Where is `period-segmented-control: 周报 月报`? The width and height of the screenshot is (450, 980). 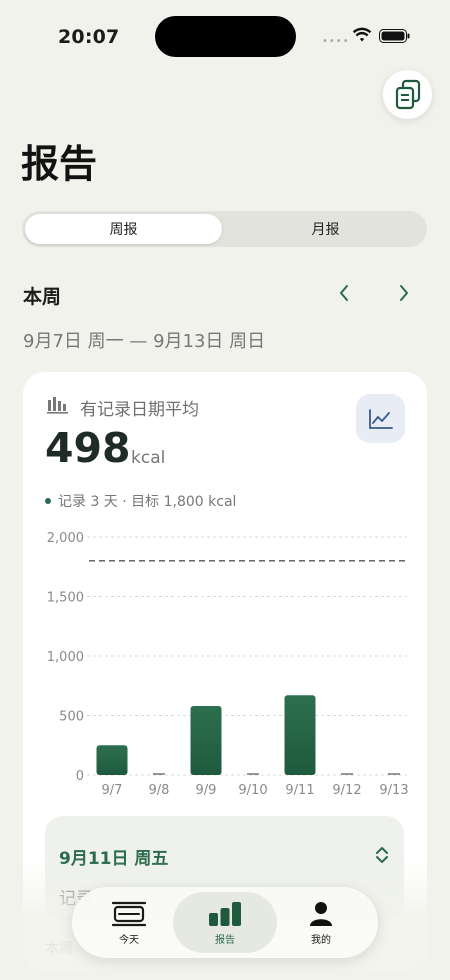
period-segmented-control: 周报 月报 is located at coordinates (224, 229).